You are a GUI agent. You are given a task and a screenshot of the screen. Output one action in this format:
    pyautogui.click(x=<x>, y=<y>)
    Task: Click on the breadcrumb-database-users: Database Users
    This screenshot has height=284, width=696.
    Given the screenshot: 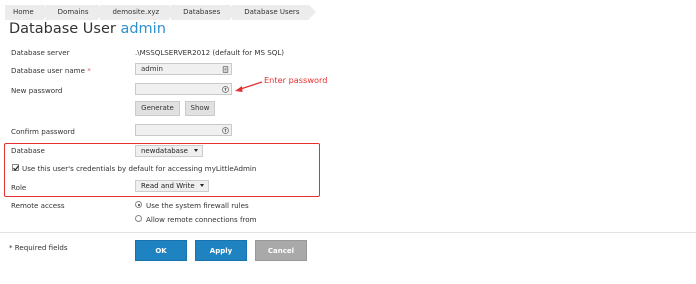 What is the action you would take?
    pyautogui.click(x=274, y=12)
    